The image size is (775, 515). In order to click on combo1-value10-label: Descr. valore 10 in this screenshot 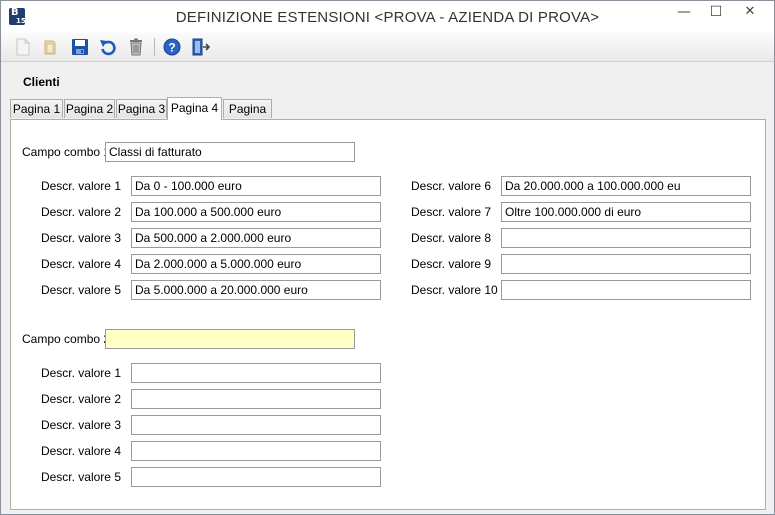, I will do `click(454, 290)`.